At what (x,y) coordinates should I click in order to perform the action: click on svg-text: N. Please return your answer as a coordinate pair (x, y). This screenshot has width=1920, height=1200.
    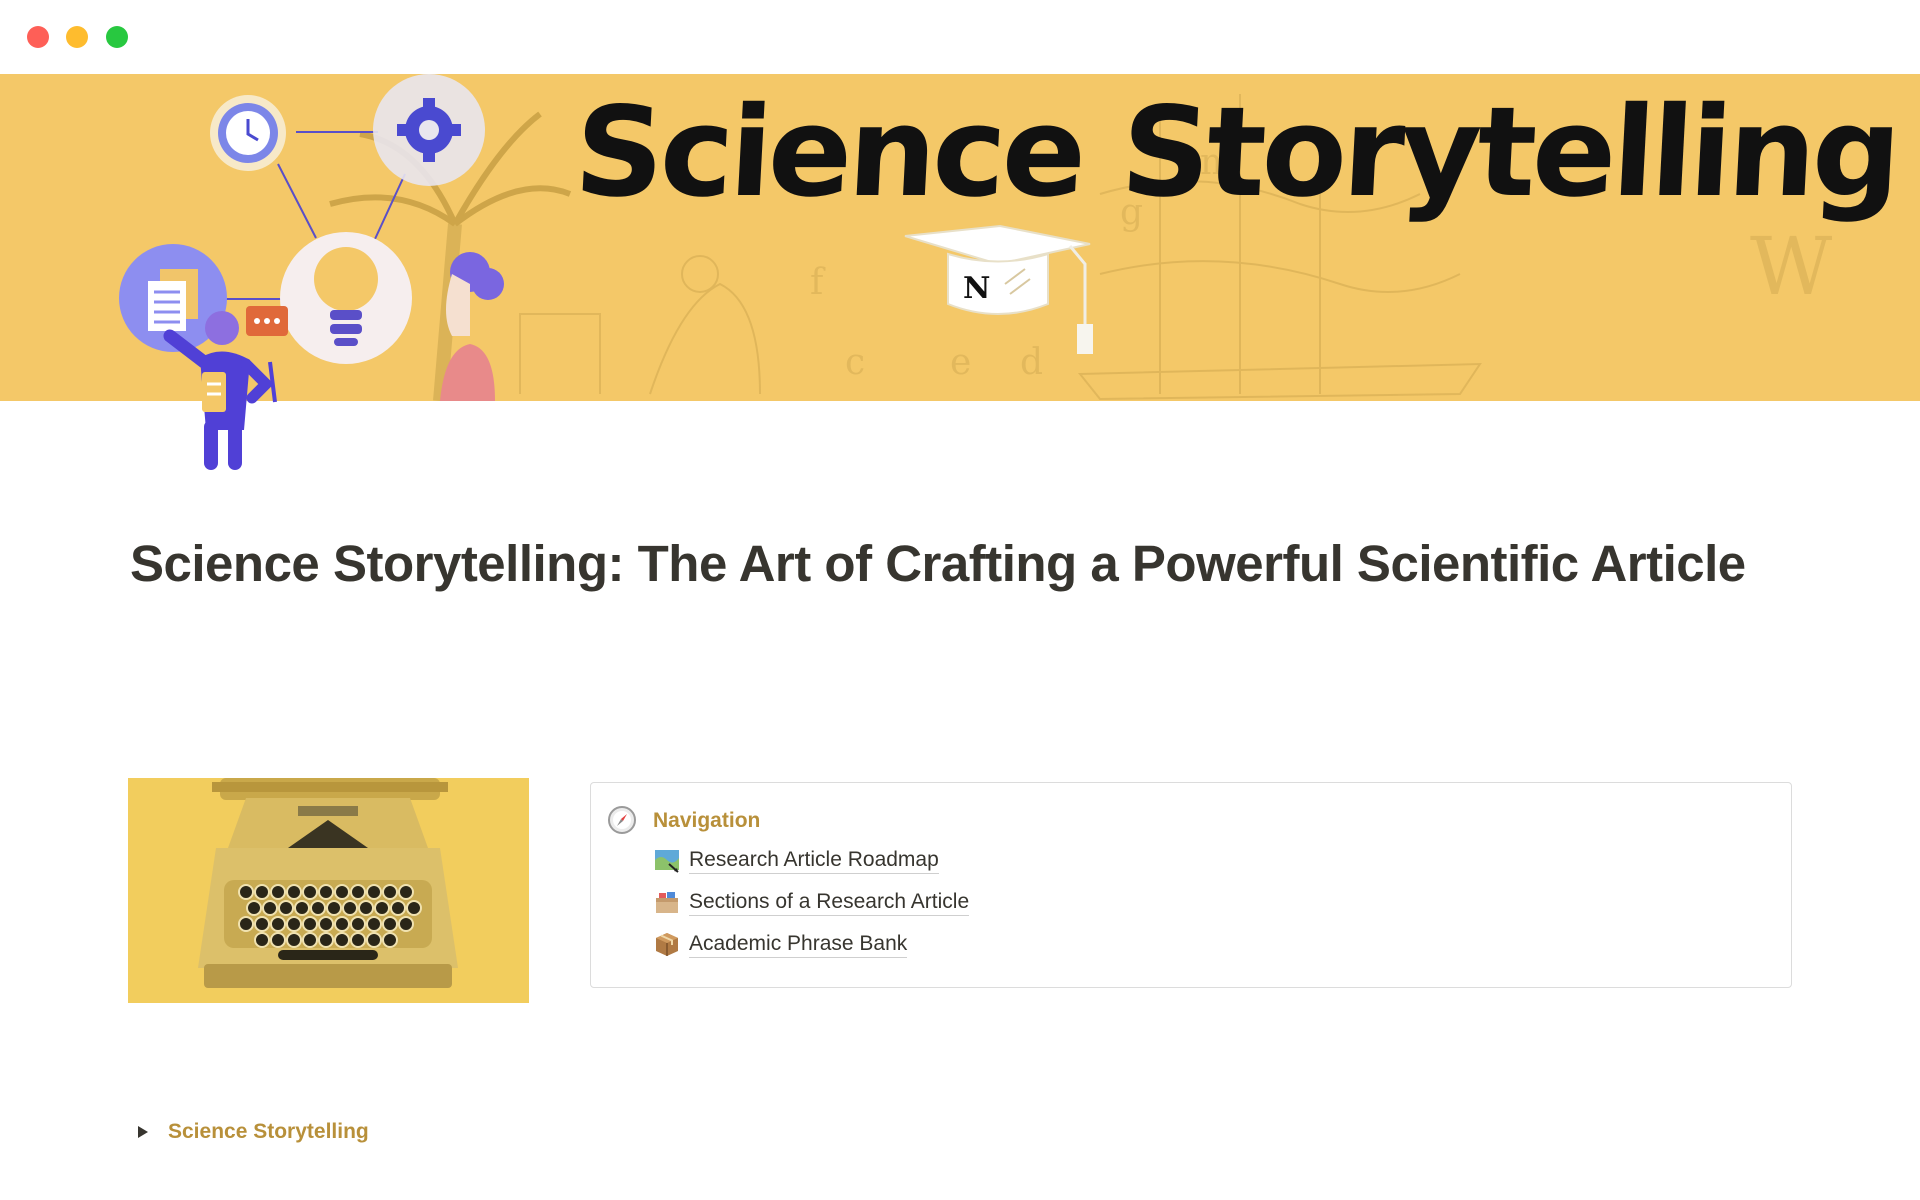
    Looking at the image, I should click on (976, 288).